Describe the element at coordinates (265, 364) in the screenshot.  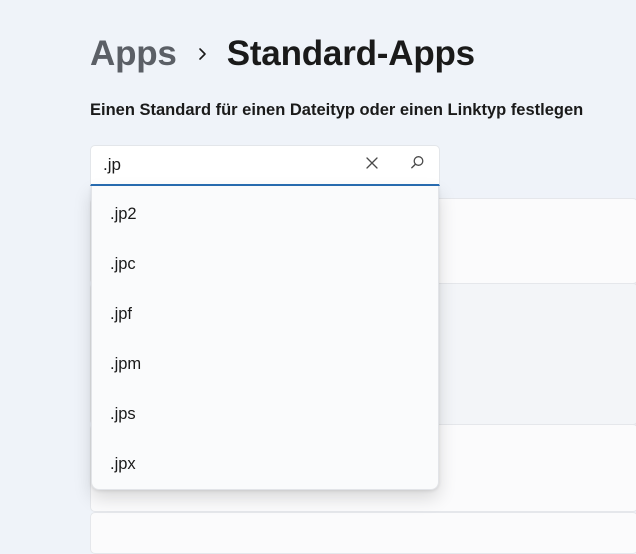
I see `suggestion-item: .jpm` at that location.